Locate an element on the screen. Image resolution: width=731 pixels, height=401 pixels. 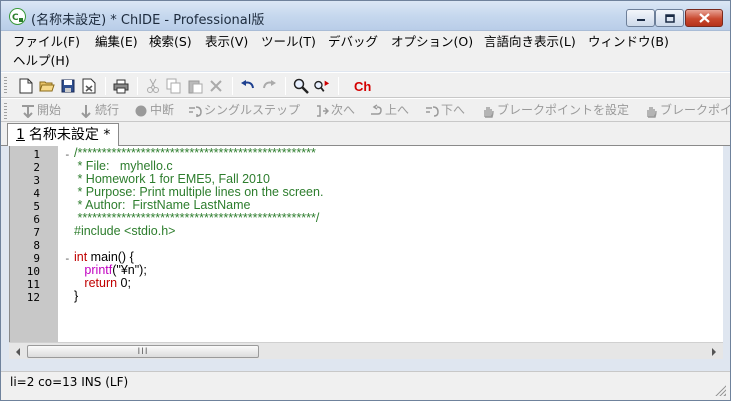
standard-toolbar: Ch is located at coordinates (365, 85).